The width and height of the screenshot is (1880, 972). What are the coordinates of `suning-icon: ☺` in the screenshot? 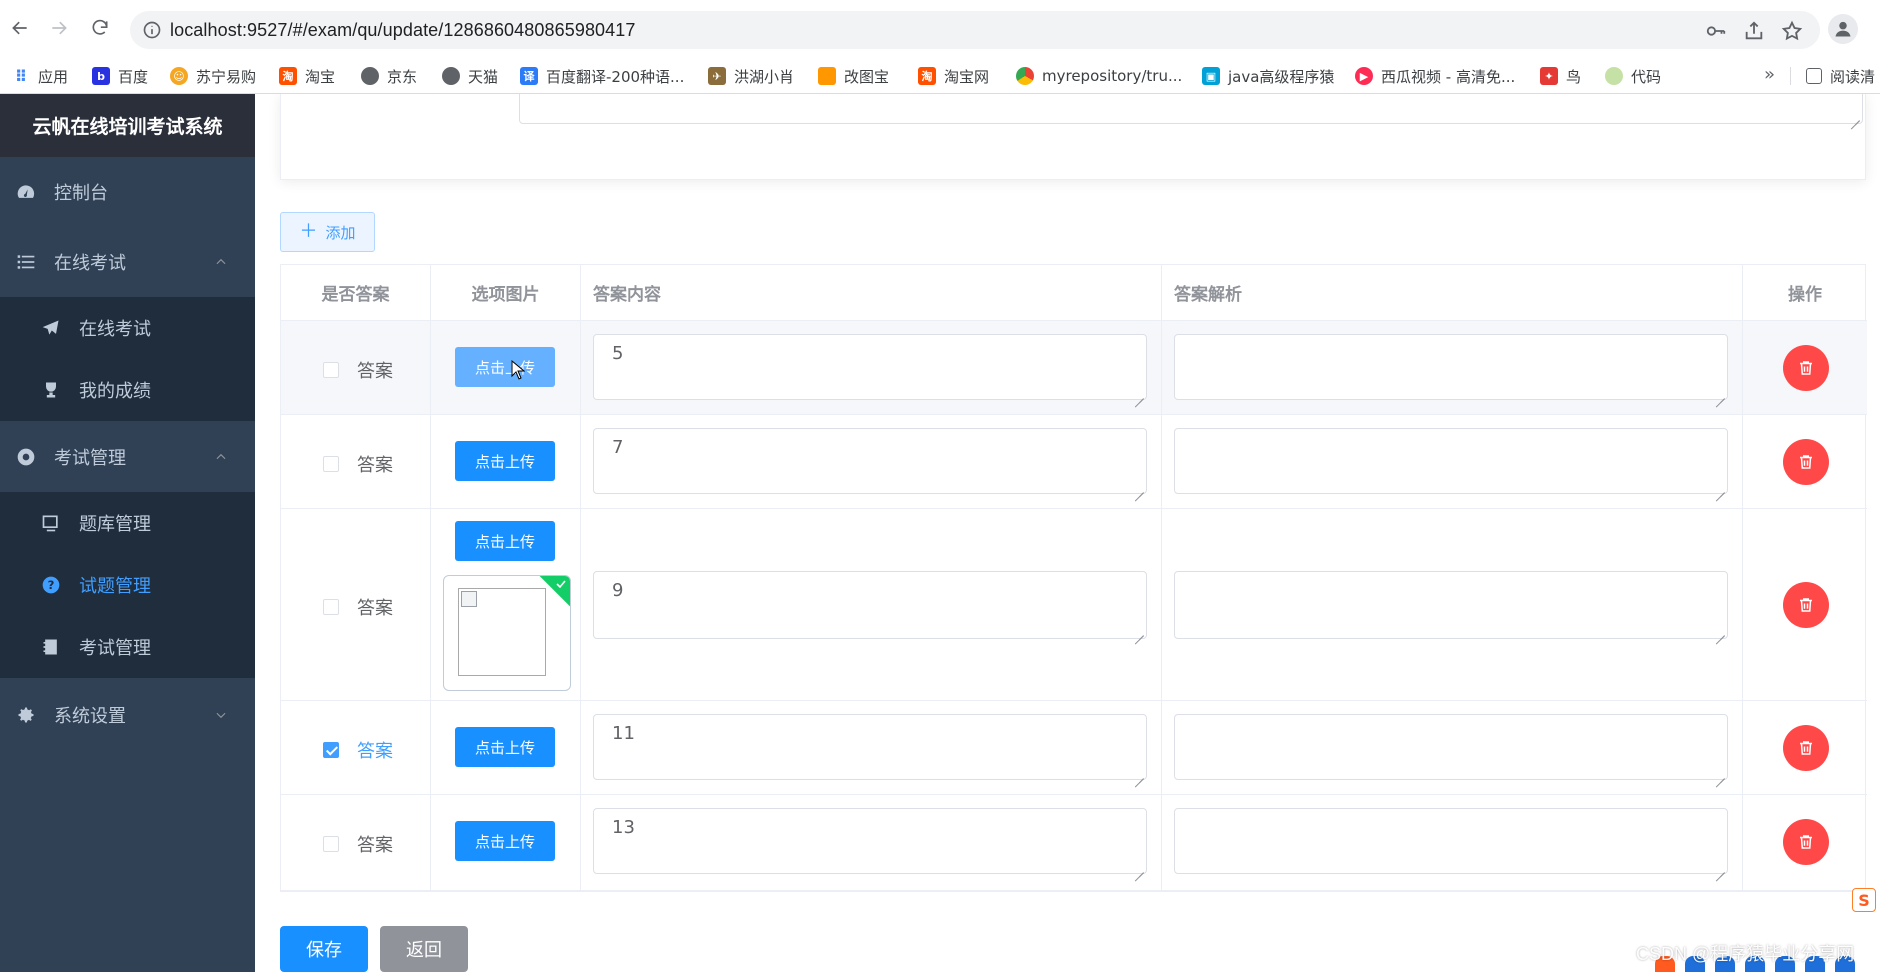 It's located at (179, 76).